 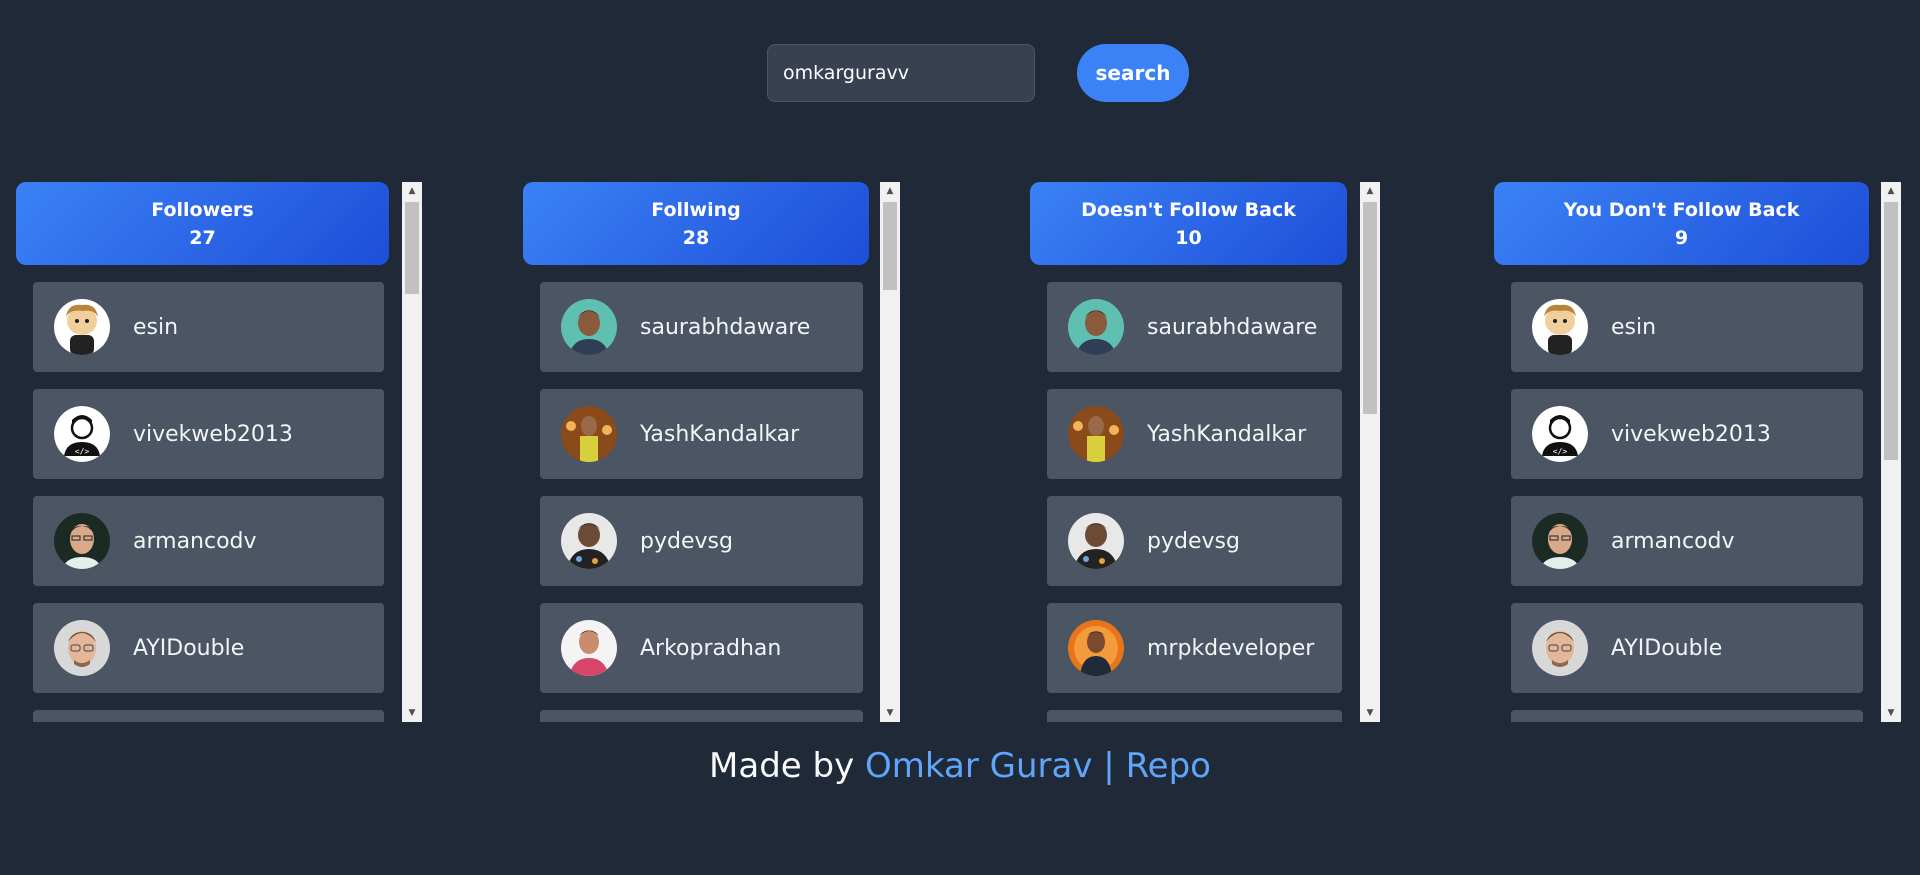 I want to click on doesnt-follow-back-scrollbar: ▲ ▼, so click(x=1370, y=452).